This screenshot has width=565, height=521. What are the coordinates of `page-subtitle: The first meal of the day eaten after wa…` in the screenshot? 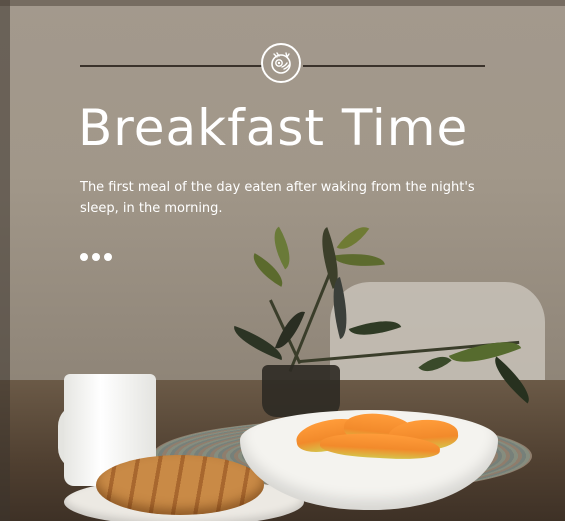 It's located at (277, 198).